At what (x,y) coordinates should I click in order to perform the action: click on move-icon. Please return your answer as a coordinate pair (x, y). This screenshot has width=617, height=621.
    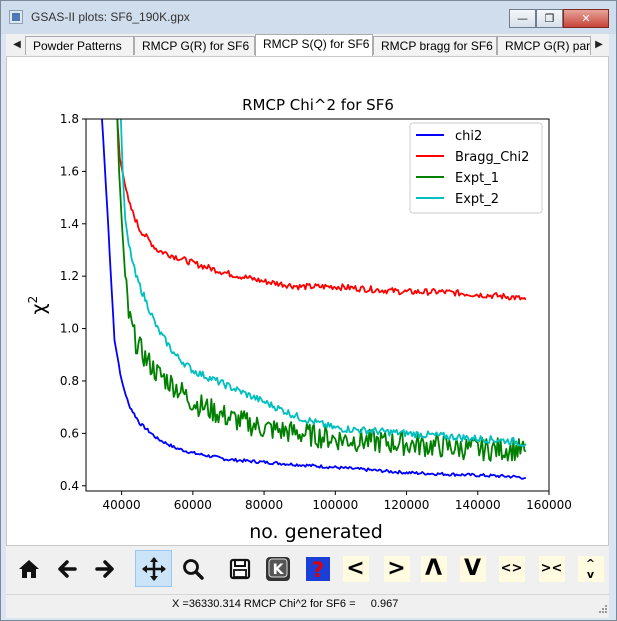
    Looking at the image, I should click on (153, 568).